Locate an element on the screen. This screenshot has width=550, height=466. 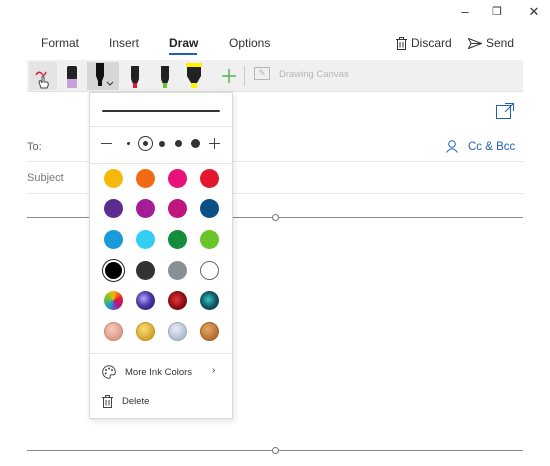
send-label: Send is located at coordinates (500, 43).